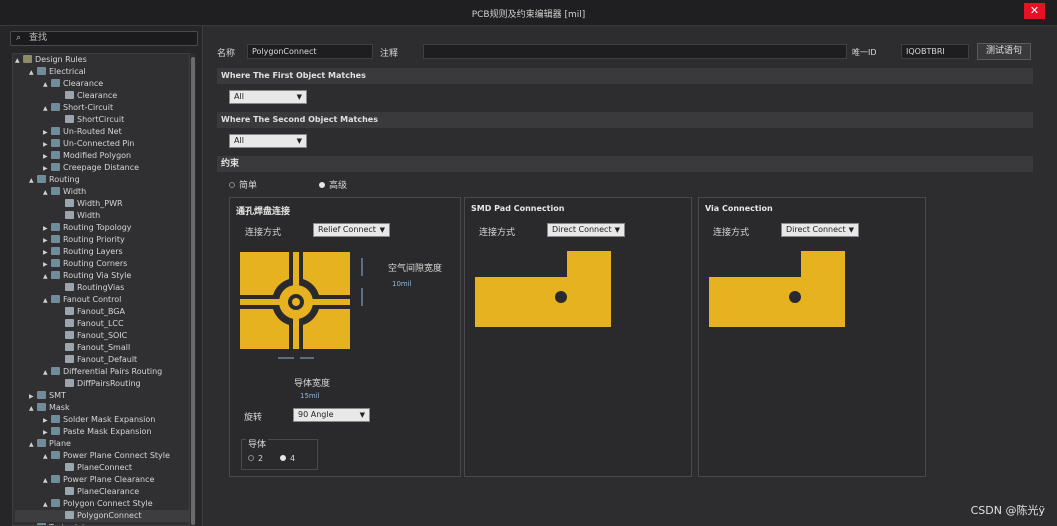 Image resolution: width=1057 pixels, height=526 pixels. Describe the element at coordinates (102, 264) in the screenshot. I see `tree-item: ▶ Routing Corners` at that location.